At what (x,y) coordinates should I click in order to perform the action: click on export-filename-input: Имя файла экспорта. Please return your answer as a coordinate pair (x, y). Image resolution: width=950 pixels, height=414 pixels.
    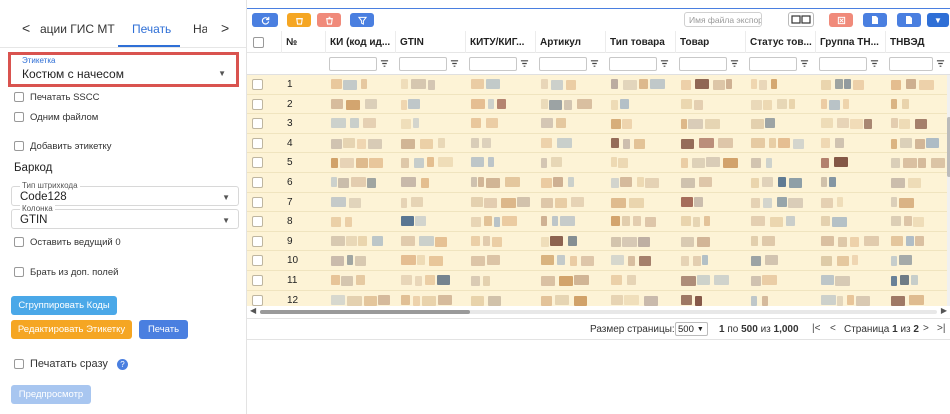
    Looking at the image, I should click on (723, 19).